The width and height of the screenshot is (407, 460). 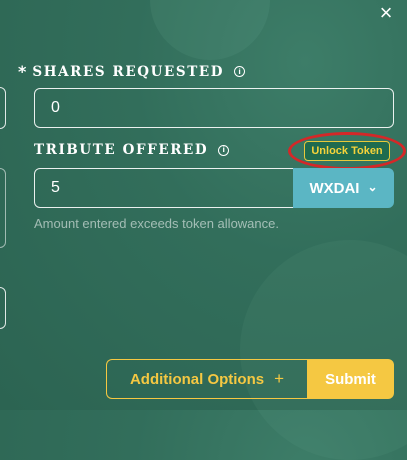 I want to click on chevron-down-icon: ⌄, so click(x=372, y=187).